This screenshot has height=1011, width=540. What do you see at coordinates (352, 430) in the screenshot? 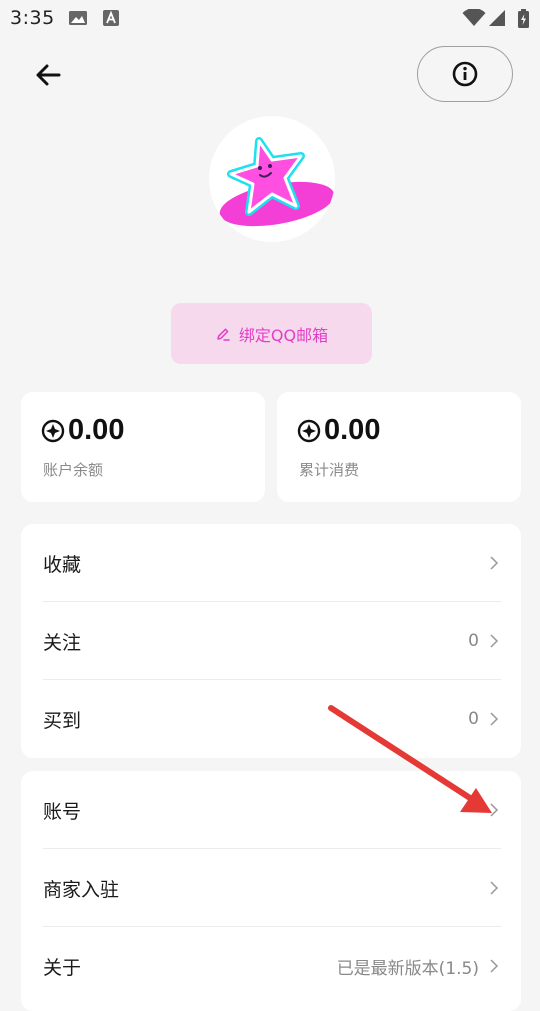
I see `total-spent-amount: 0.00` at bounding box center [352, 430].